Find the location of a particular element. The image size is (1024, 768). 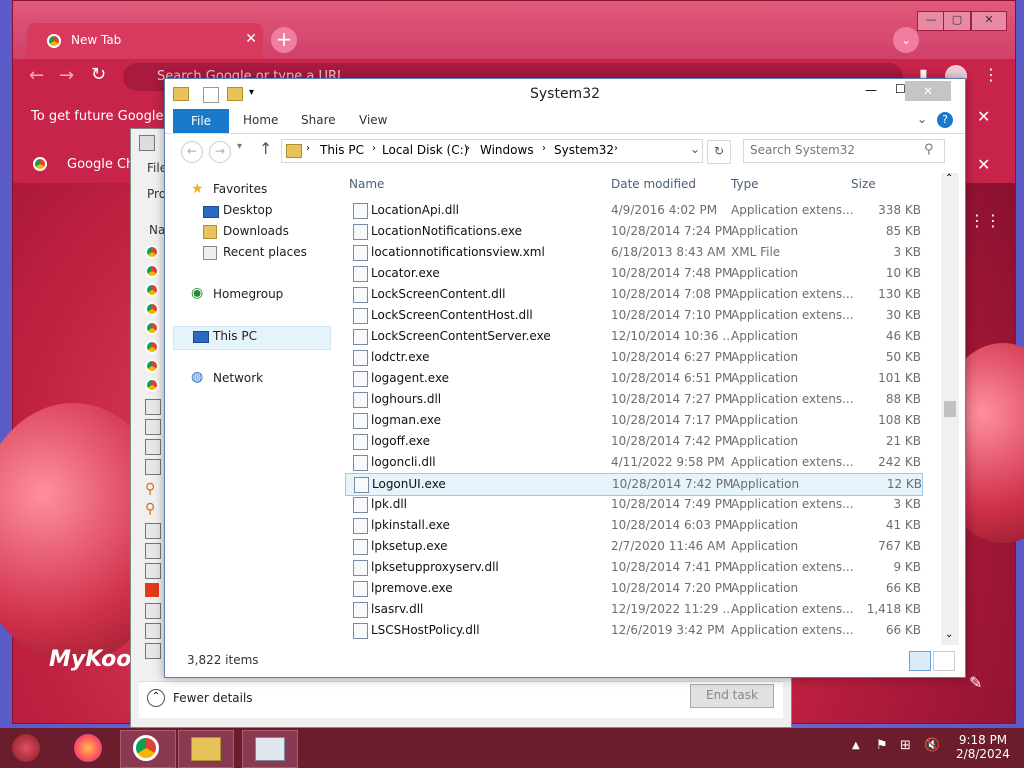

vertical-scrollbar: ⌃ ⌄ is located at coordinates (950, 409).